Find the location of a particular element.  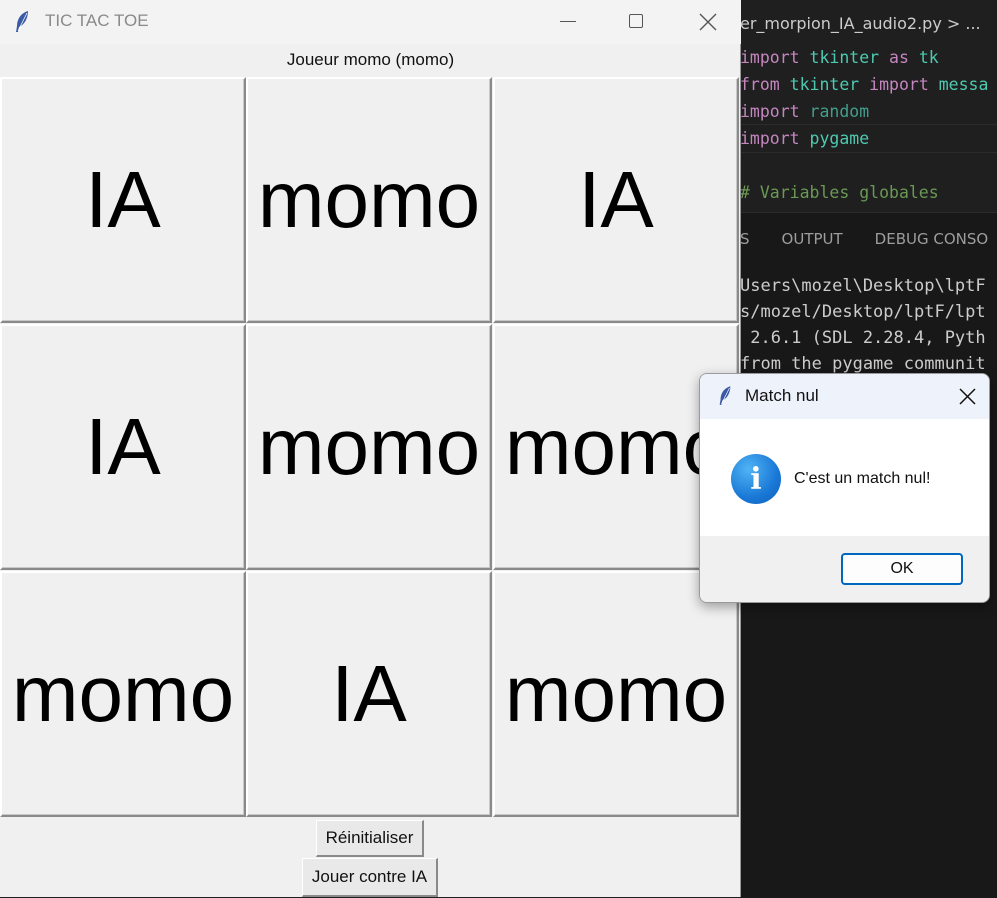

panel-tab: DEBUG CONSO is located at coordinates (932, 239).